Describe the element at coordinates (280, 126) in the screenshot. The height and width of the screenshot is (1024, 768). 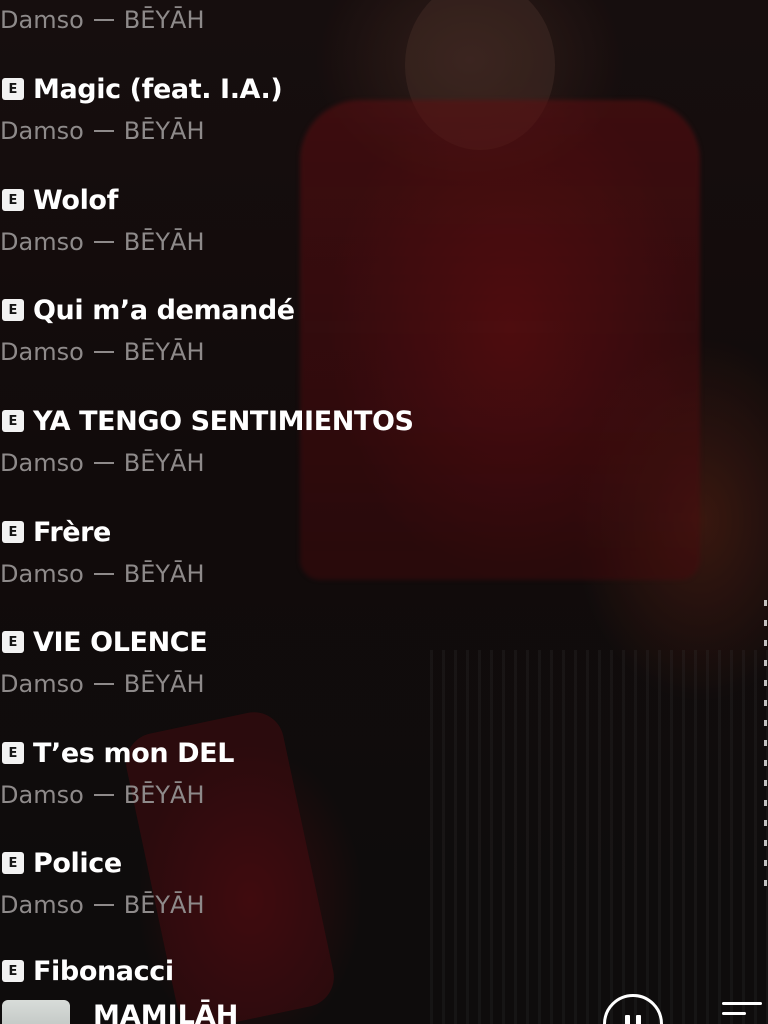
I see `track-row: E Magic (feat. I.A.) Damso BĒYĀH` at that location.